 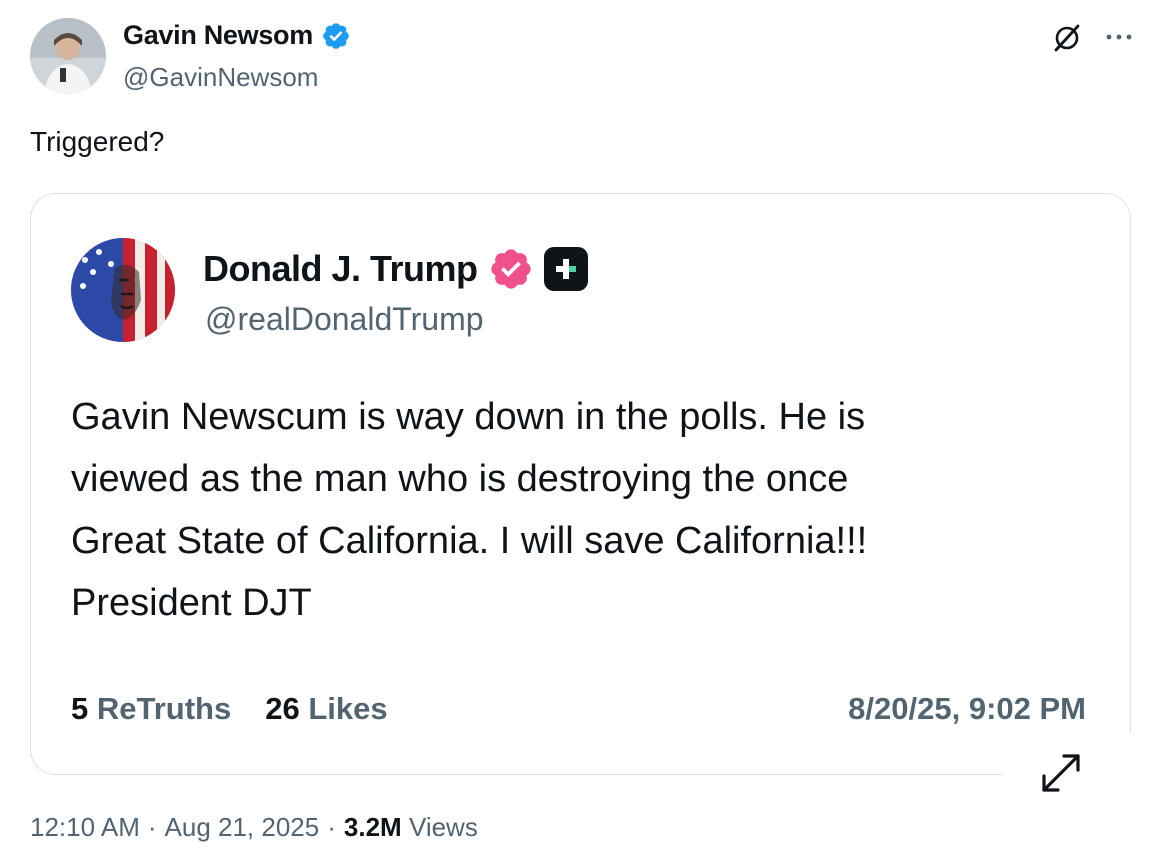 What do you see at coordinates (372, 827) in the screenshot?
I see `views-count: 3.2M` at bounding box center [372, 827].